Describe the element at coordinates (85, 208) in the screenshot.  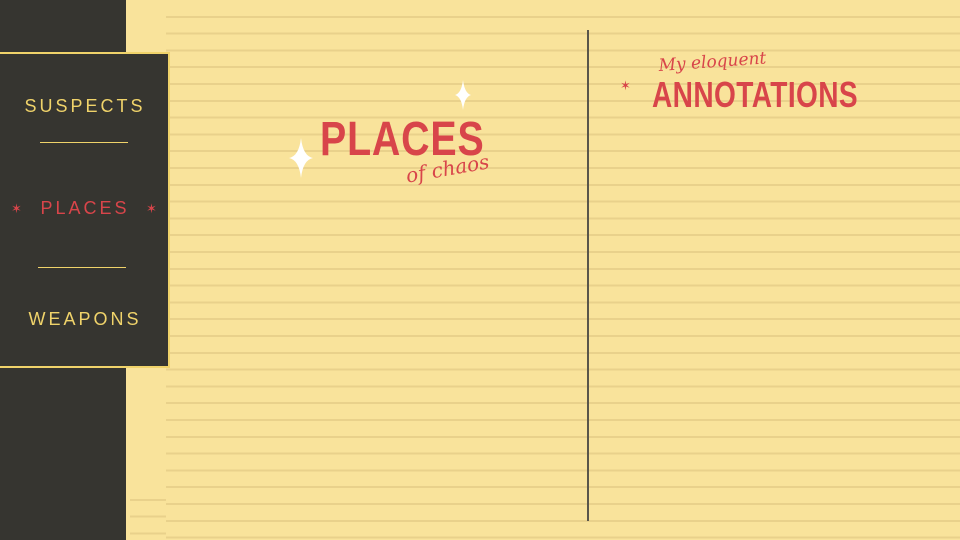
I see `nav-item-places: PLACES` at that location.